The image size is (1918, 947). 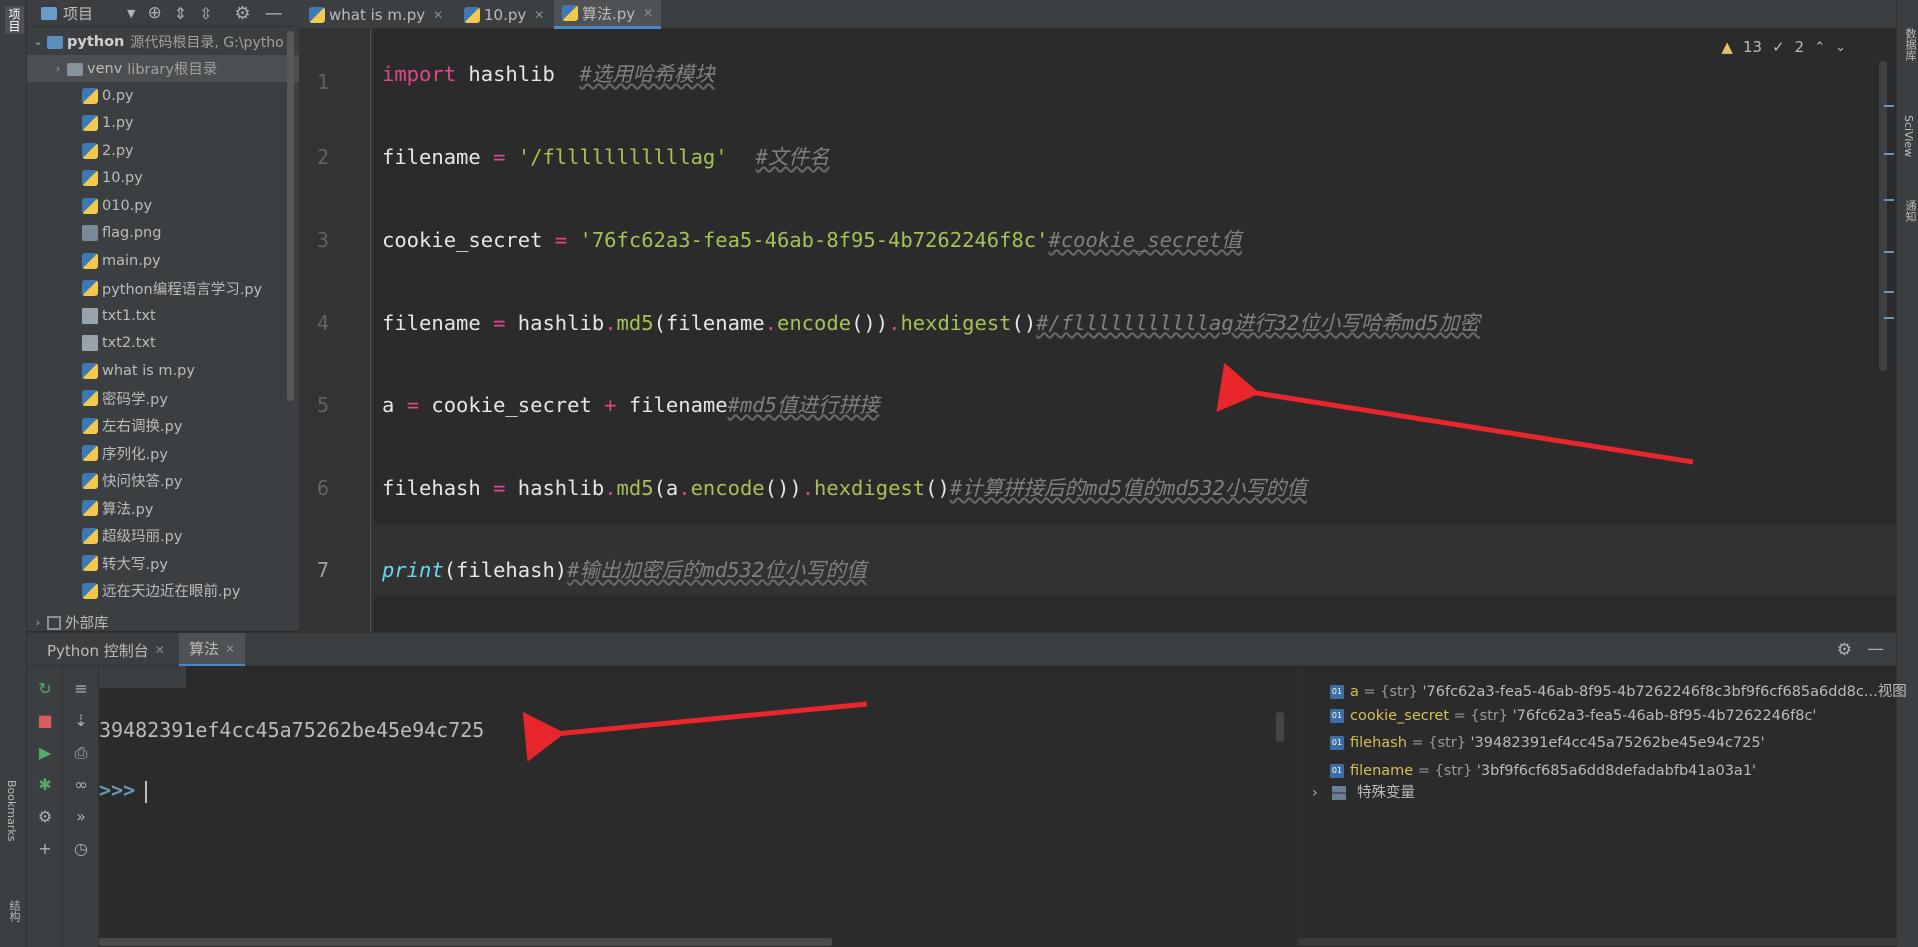 What do you see at coordinates (1337, 692) in the screenshot?
I see `string-type-icon: 01` at bounding box center [1337, 692].